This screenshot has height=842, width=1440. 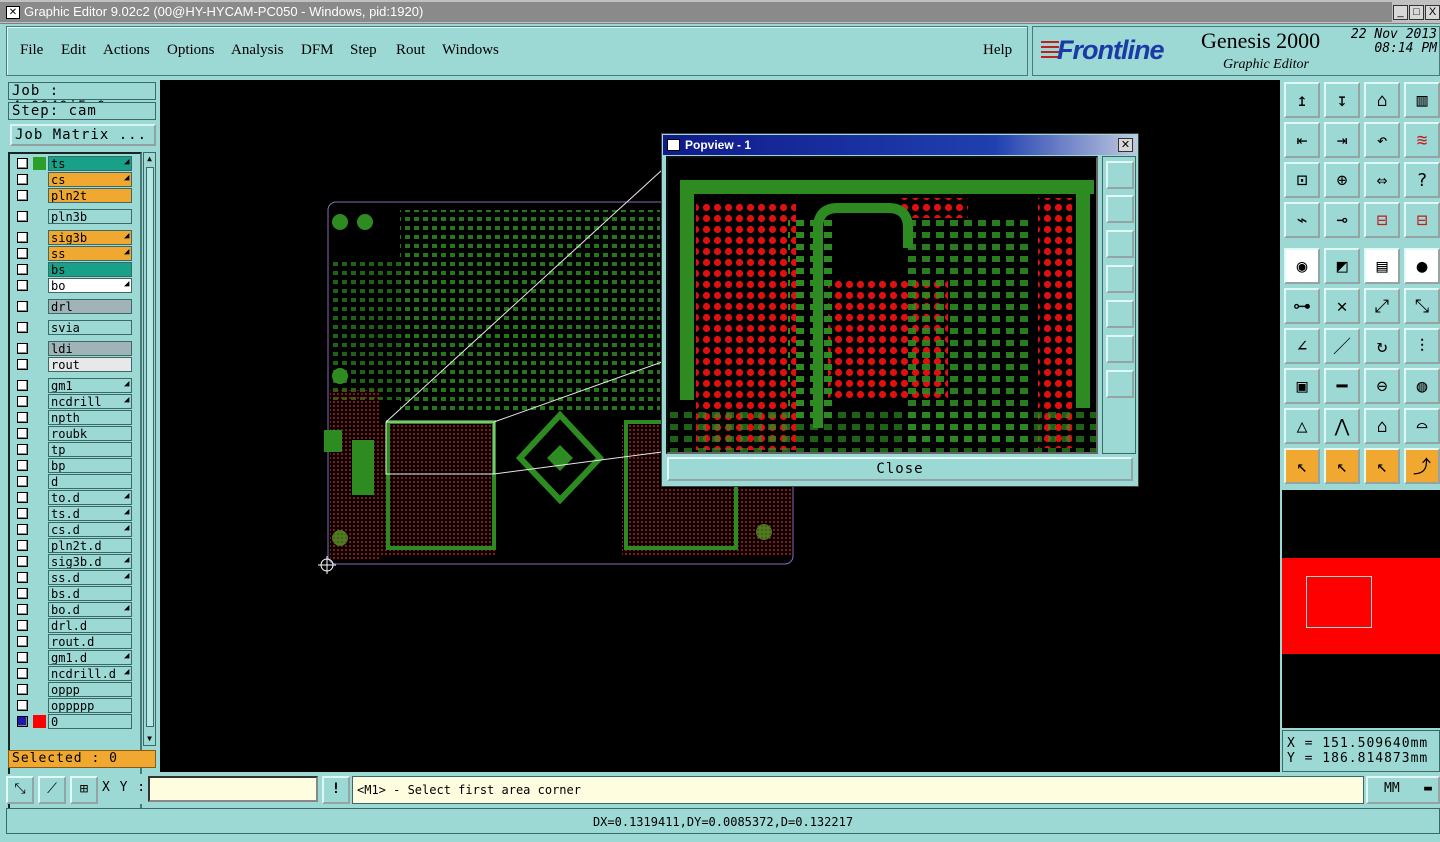 I want to click on nav-up-icon: ↥, so click(x=1302, y=100).